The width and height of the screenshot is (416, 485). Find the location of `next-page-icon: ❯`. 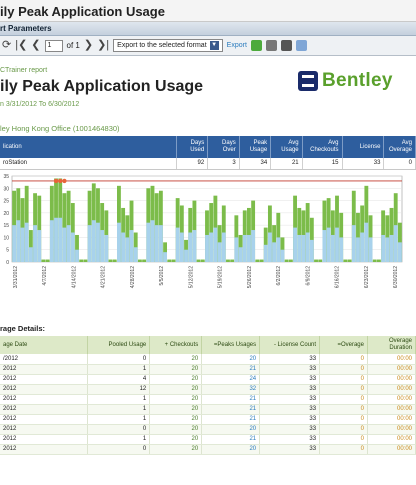

next-page-icon: ❯ is located at coordinates (88, 45).